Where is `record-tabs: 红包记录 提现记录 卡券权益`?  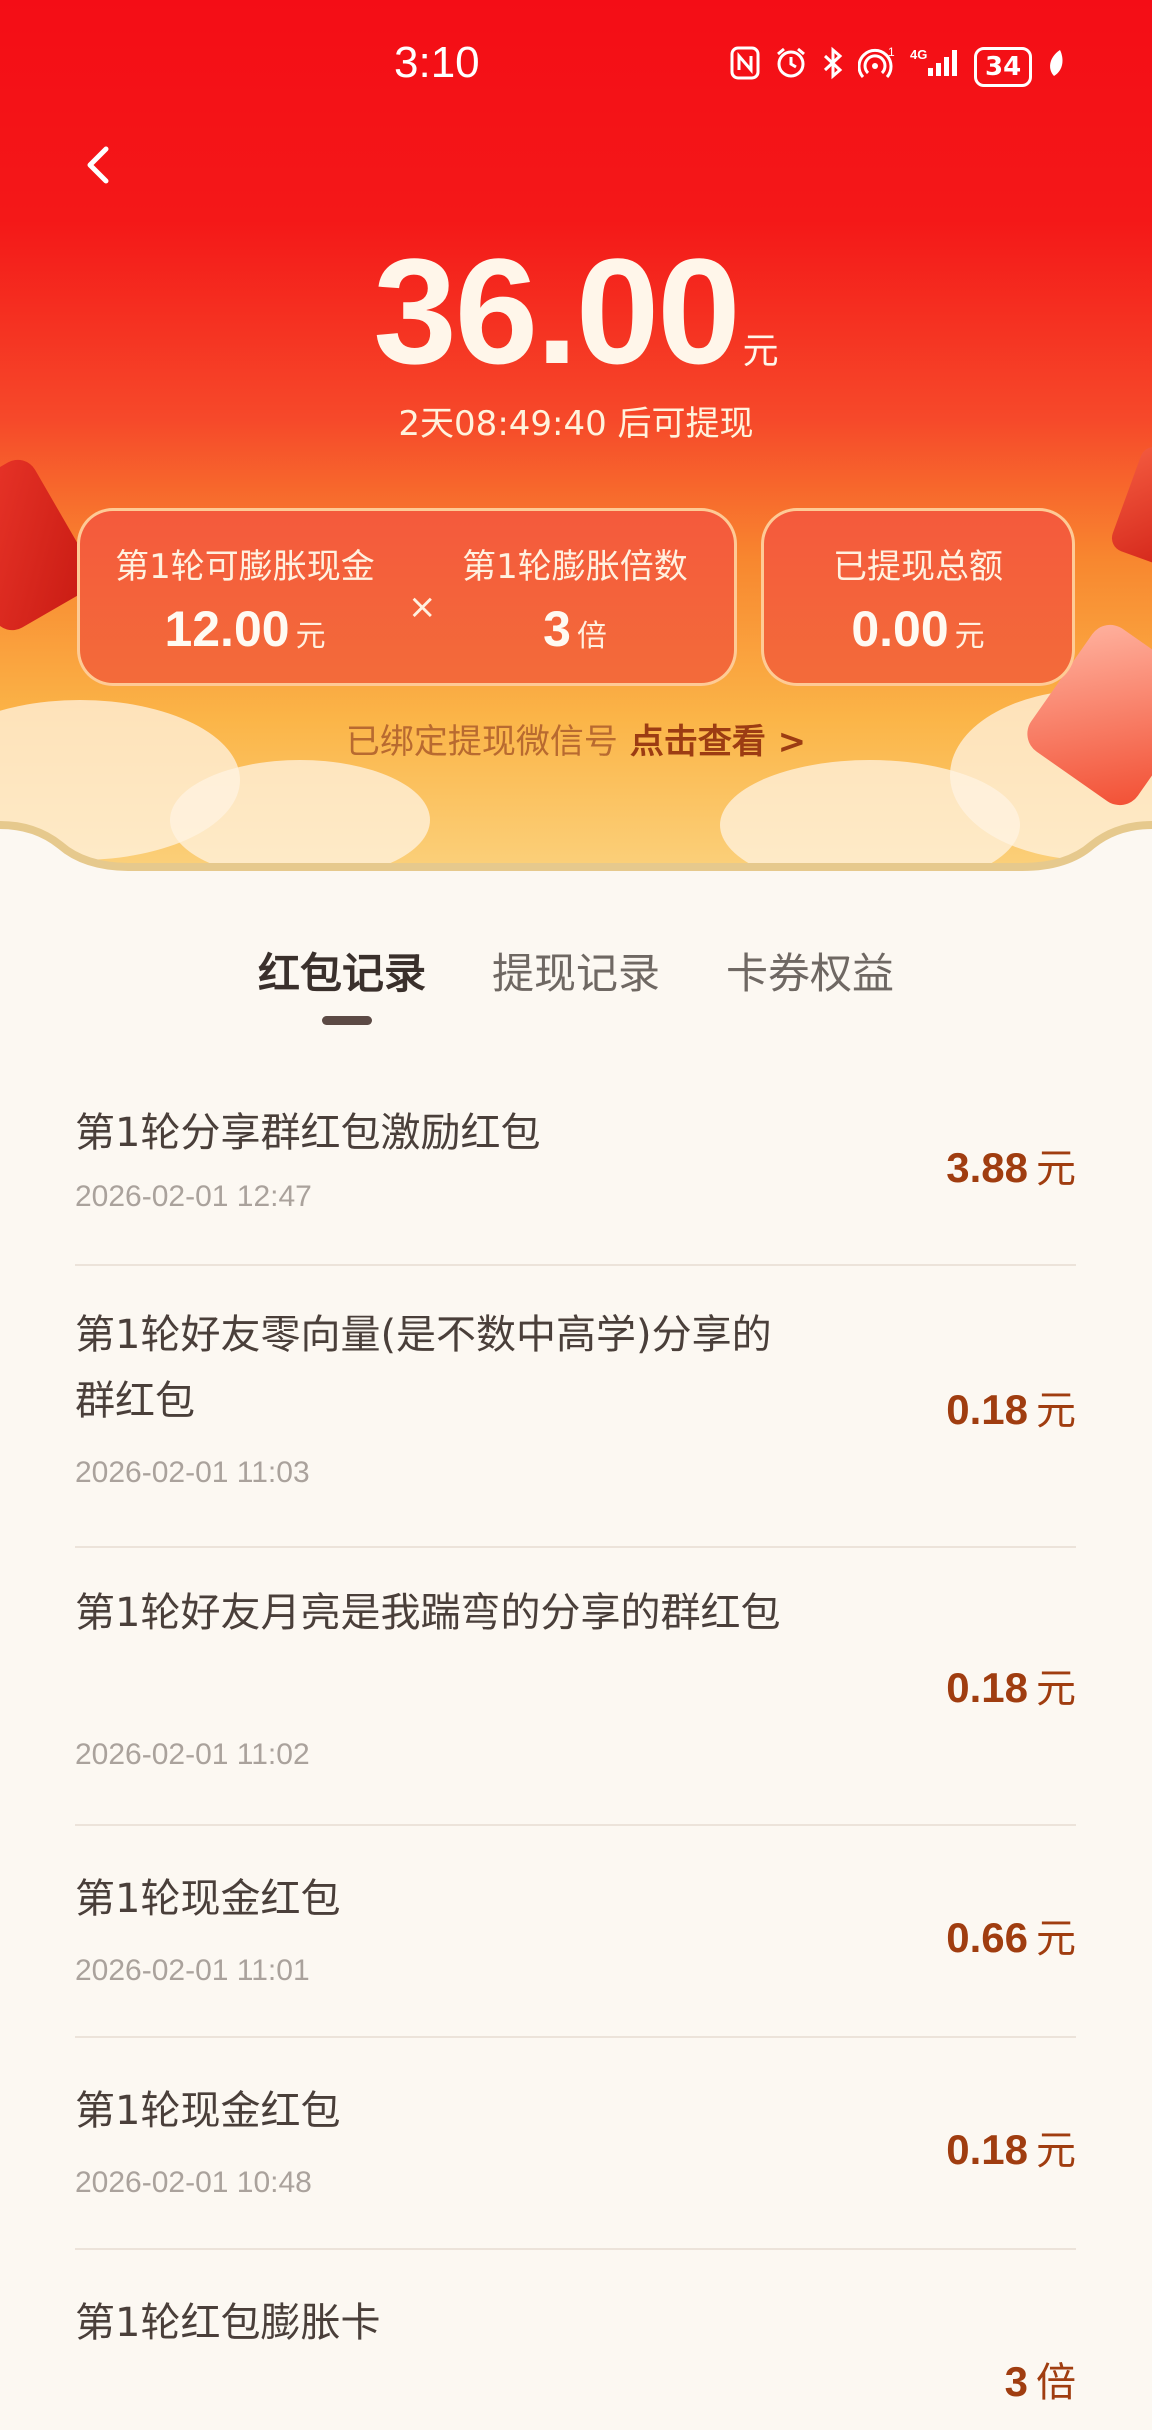
record-tabs: 红包记录 提现记录 卡券权益 is located at coordinates (576, 985).